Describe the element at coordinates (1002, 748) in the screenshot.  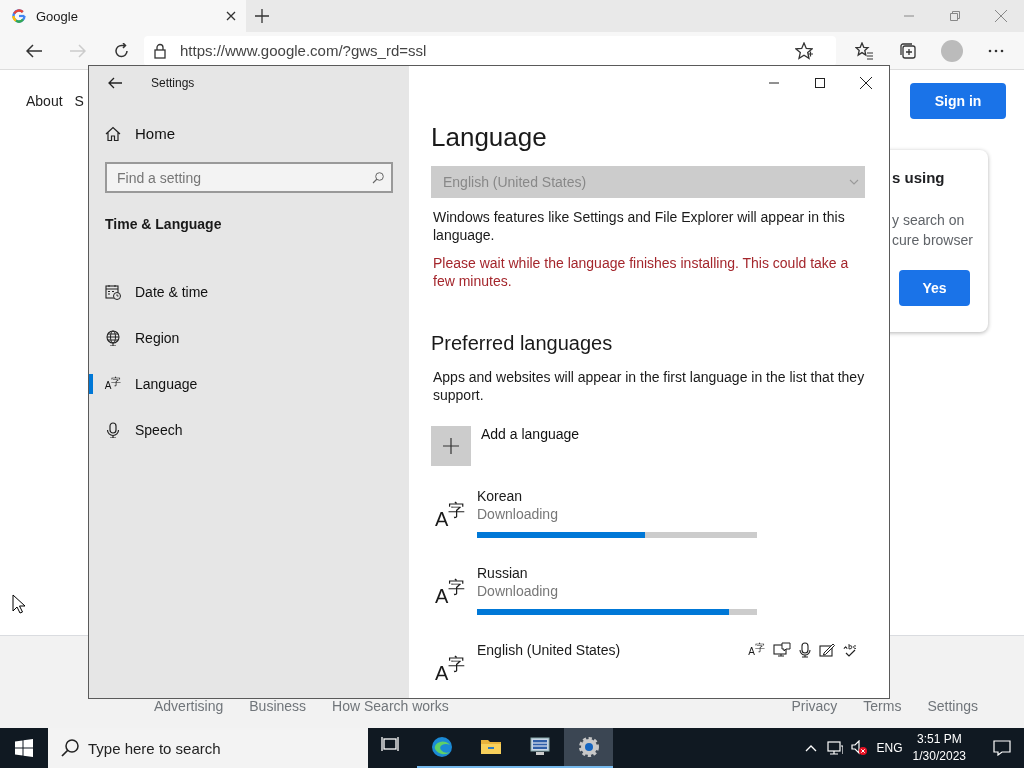
I see `notification-icon` at that location.